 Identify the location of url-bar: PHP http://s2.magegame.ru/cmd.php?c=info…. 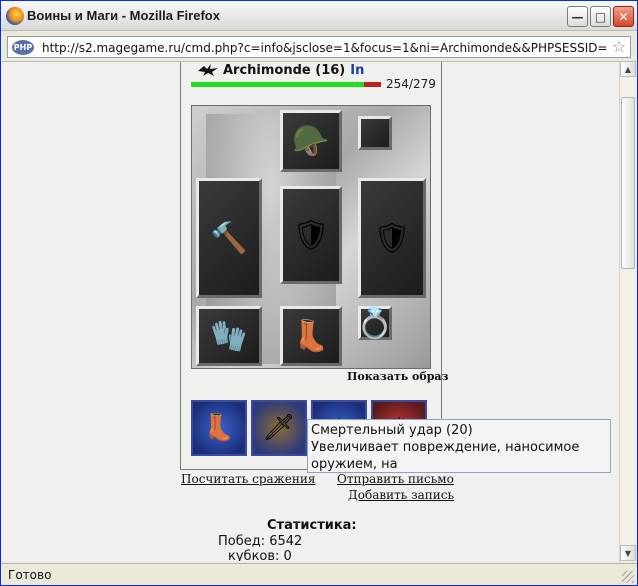
(319, 47).